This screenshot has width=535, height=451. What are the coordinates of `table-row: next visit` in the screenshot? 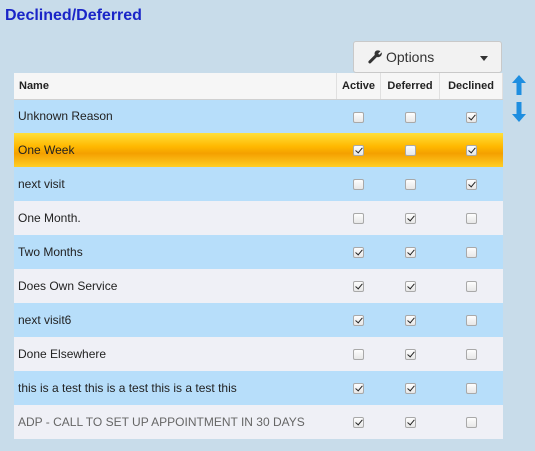 It's located at (258, 184).